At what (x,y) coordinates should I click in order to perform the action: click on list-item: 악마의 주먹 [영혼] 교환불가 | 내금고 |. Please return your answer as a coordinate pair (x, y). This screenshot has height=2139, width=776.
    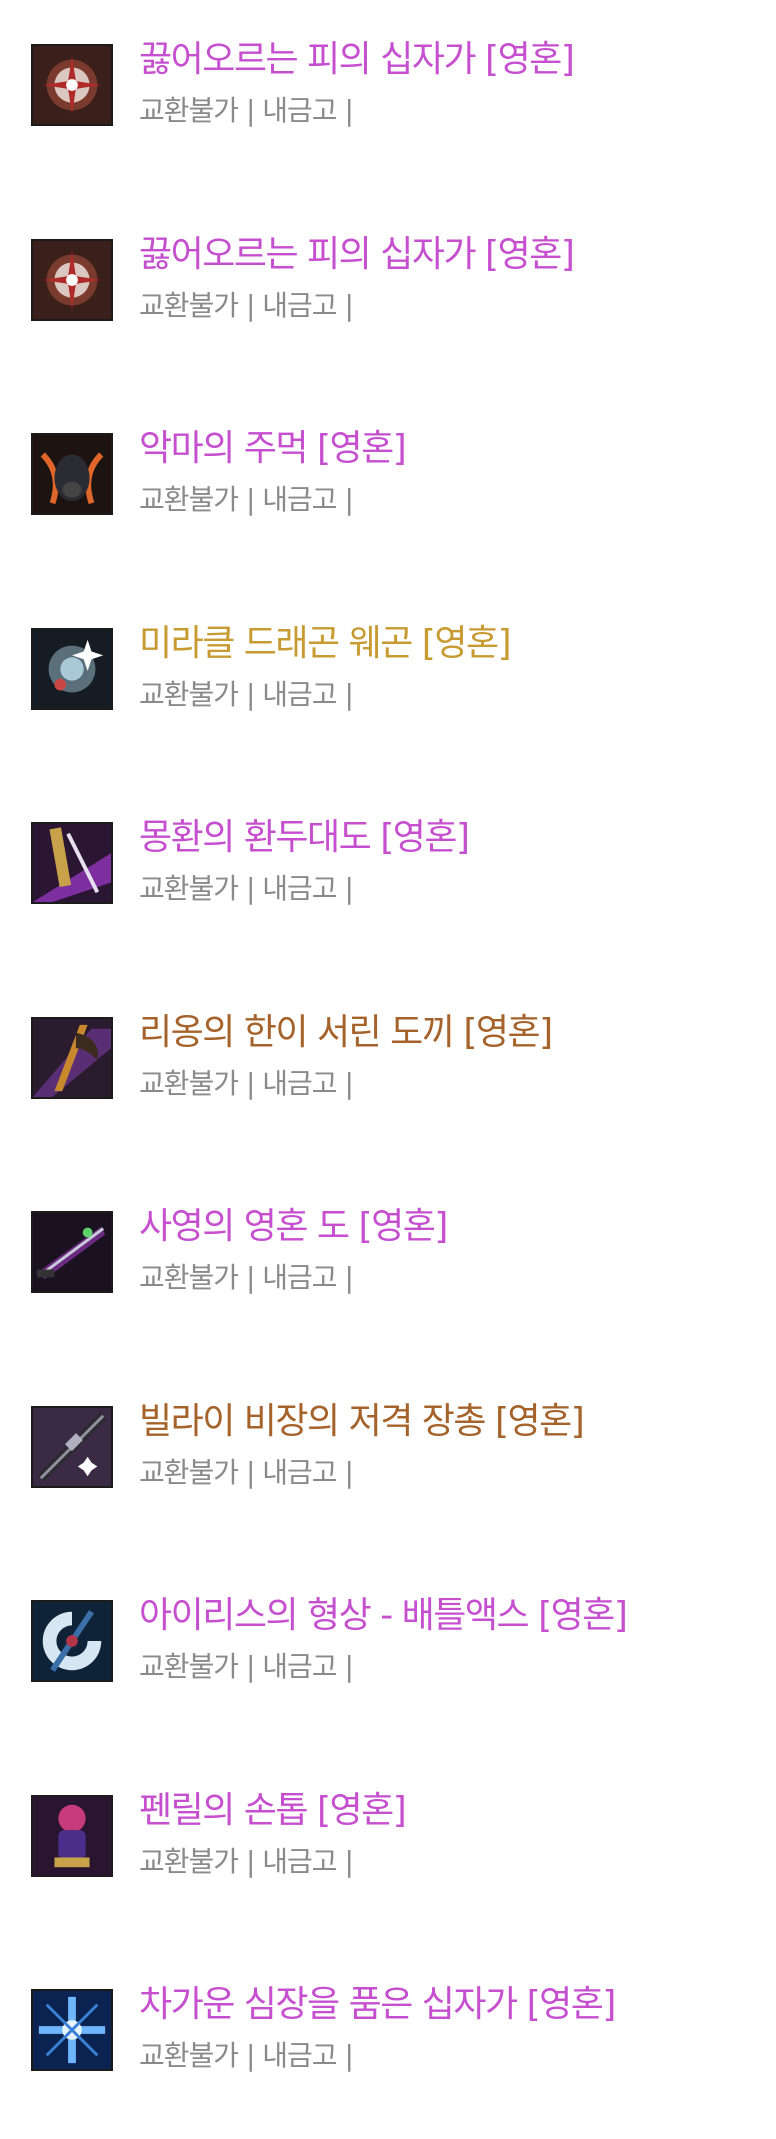
    Looking at the image, I should click on (388, 505).